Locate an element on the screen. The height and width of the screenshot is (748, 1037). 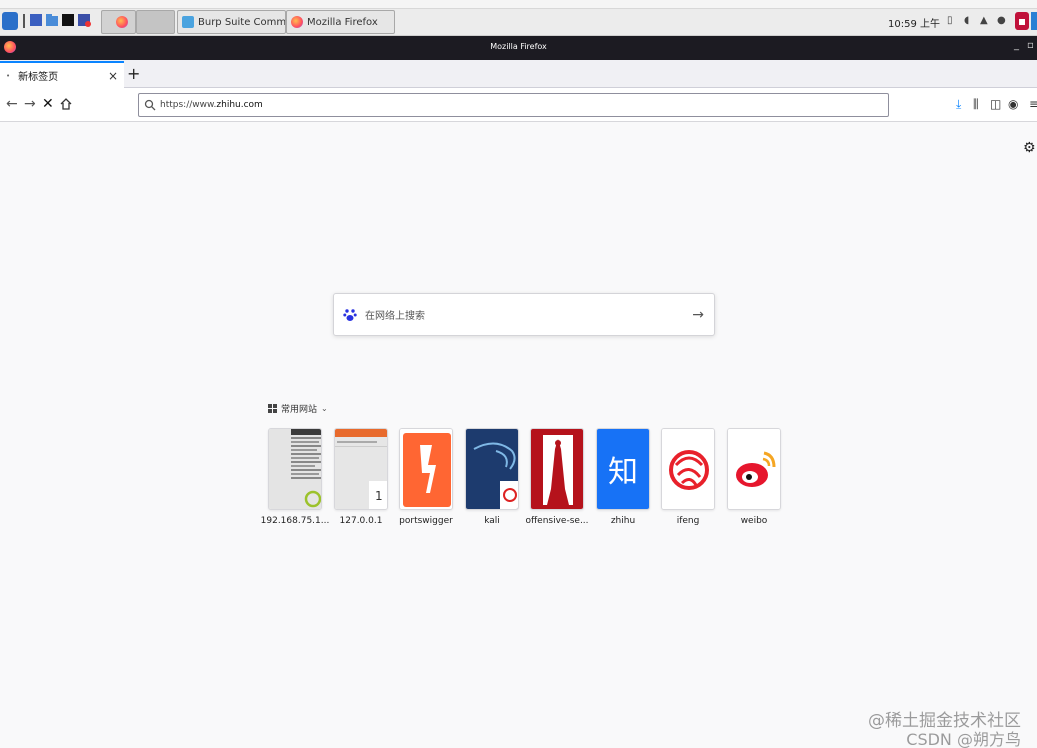
top-site-tile-portswigger: portswigger is located at coordinates (427, 477).